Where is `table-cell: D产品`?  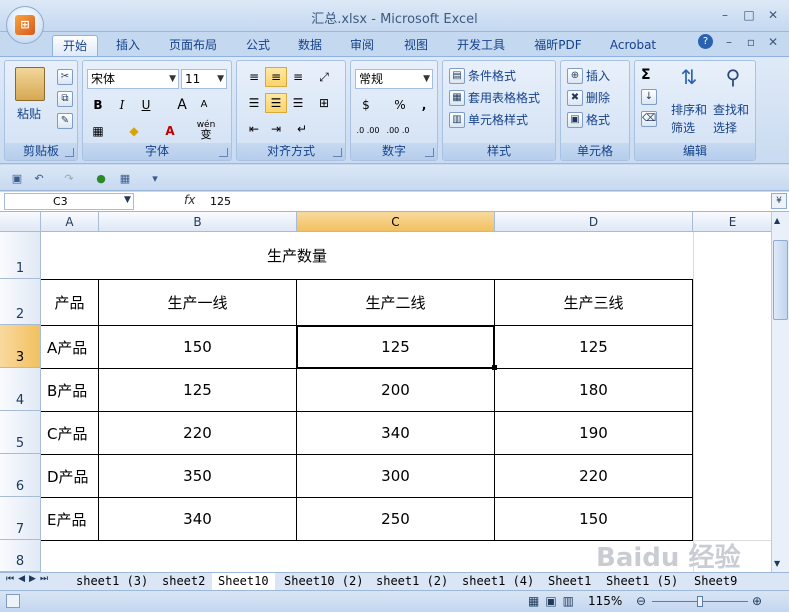 table-cell: D产品 is located at coordinates (69, 476).